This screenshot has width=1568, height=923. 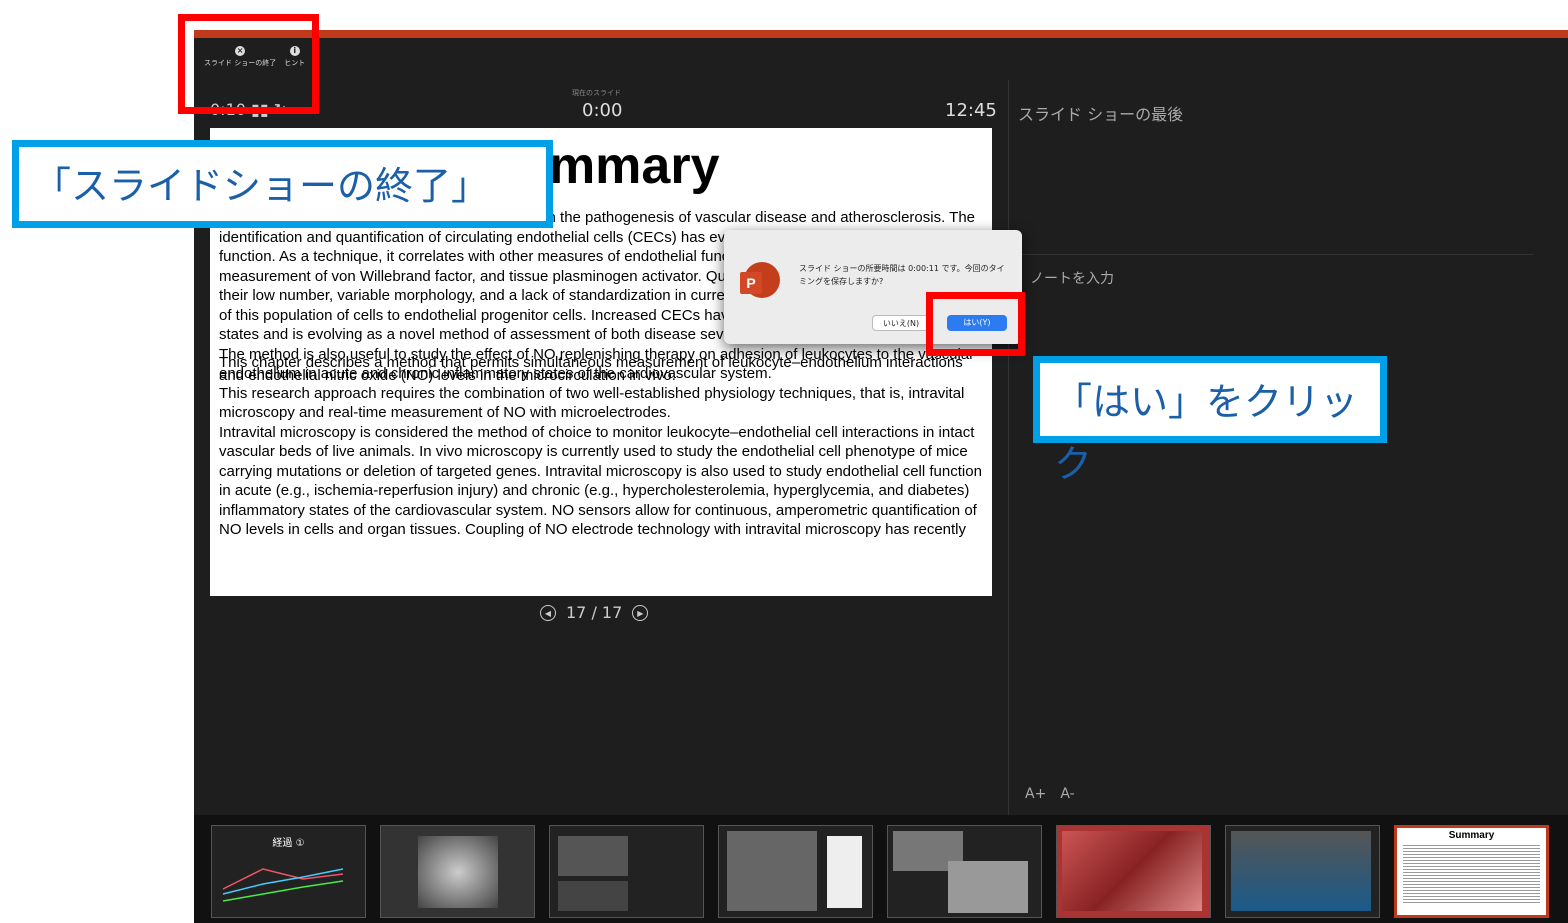 What do you see at coordinates (975, 324) in the screenshot?
I see `yes-button-highlight` at bounding box center [975, 324].